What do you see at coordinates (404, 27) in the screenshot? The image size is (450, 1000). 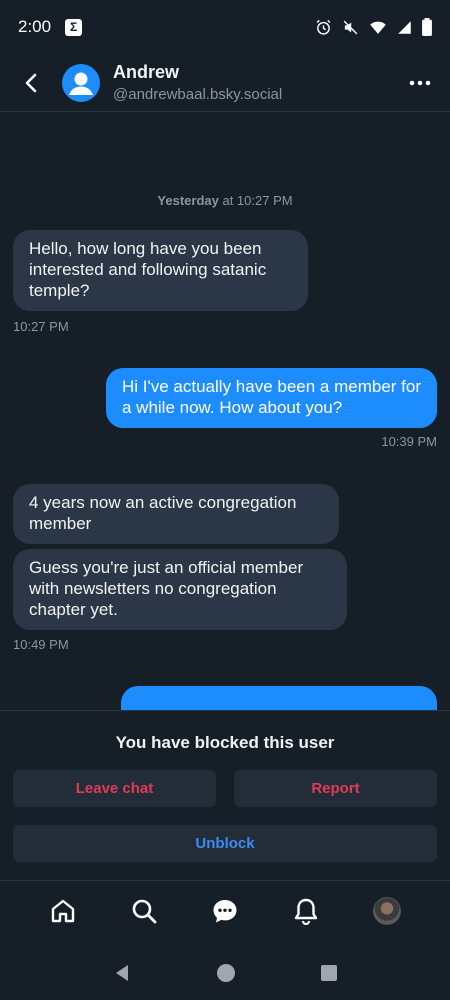 I see `signal-icon` at bounding box center [404, 27].